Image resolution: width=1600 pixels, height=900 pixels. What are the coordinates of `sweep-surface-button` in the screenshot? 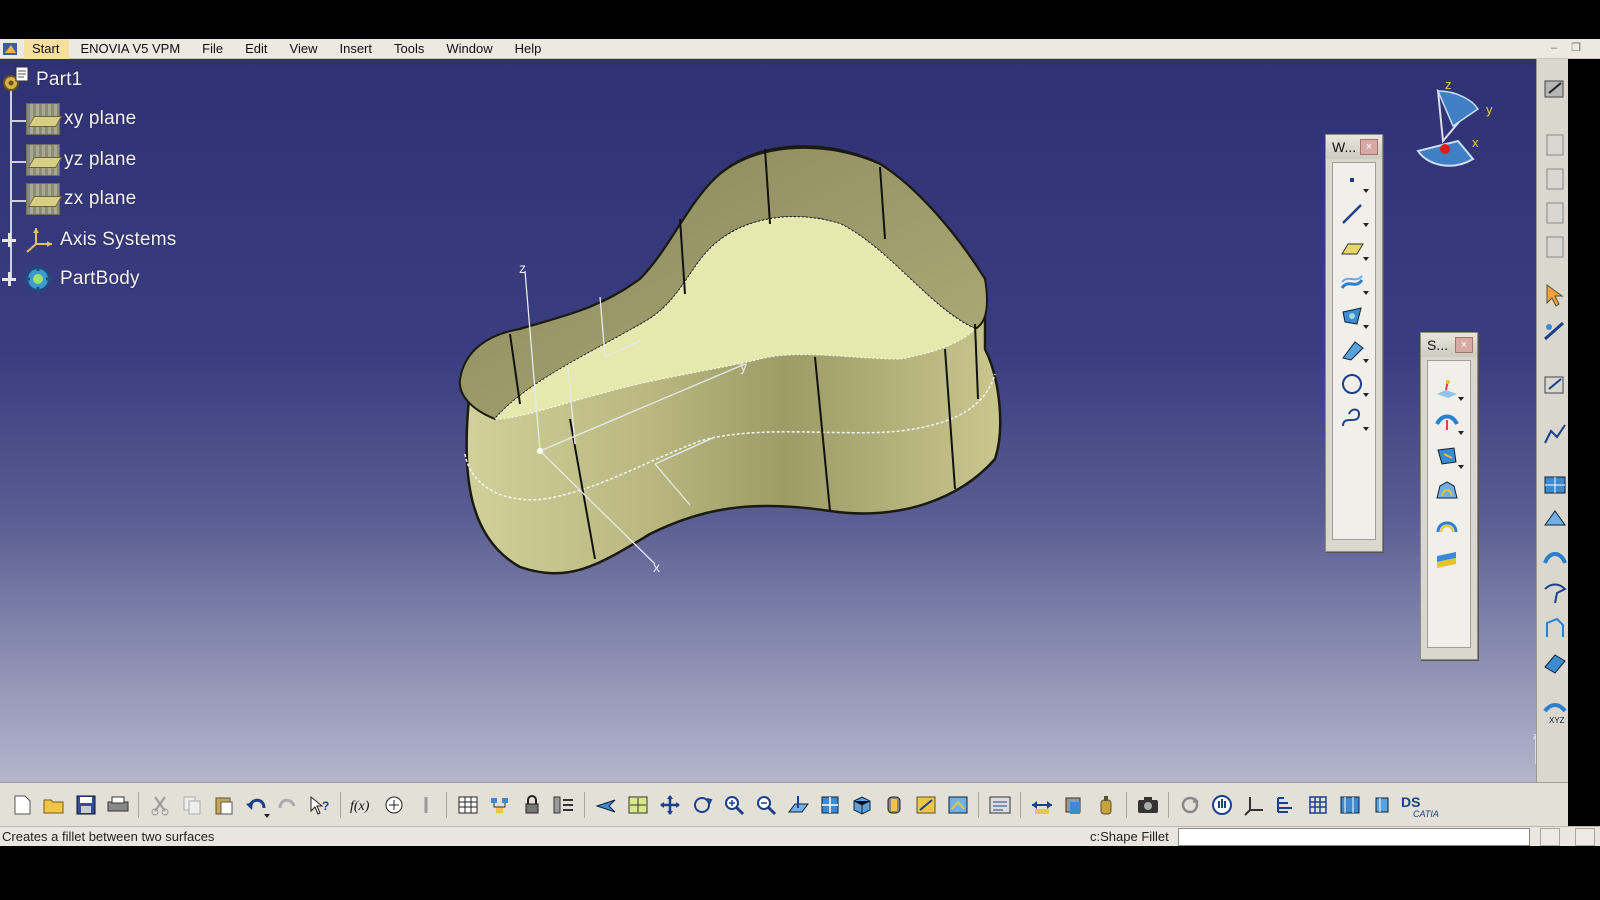 It's located at (1447, 456).